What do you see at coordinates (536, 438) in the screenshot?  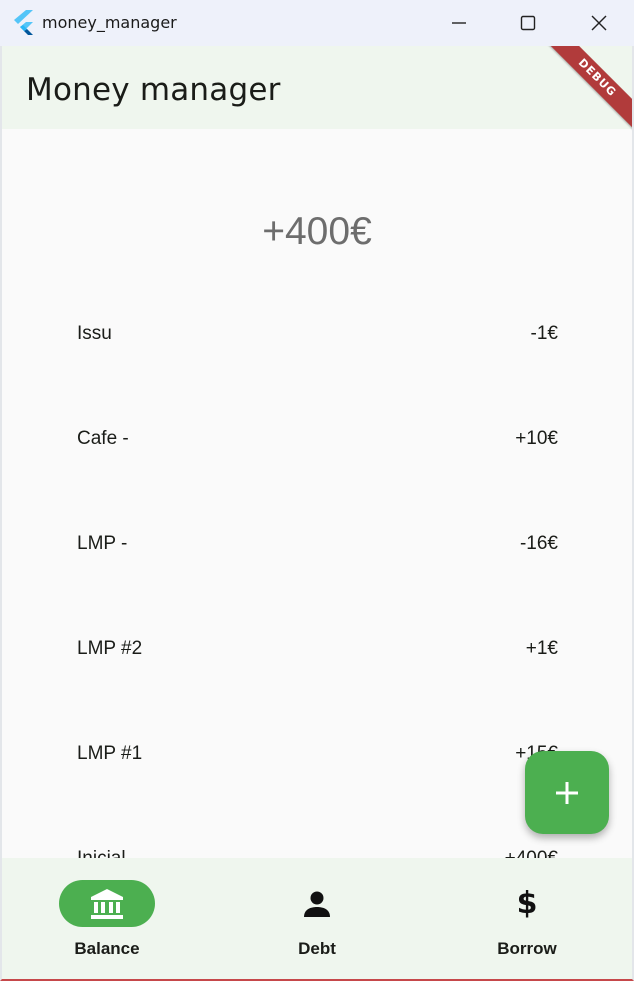 I see `transaction-amount: +10€` at bounding box center [536, 438].